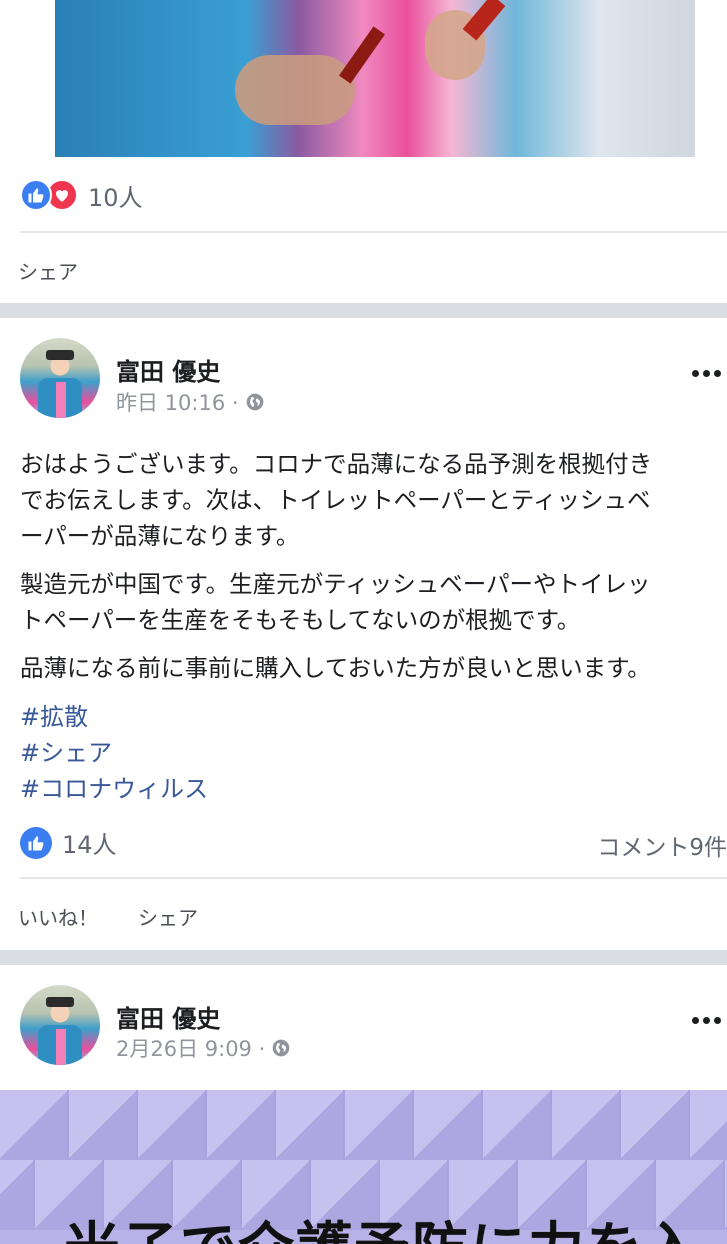 This screenshot has width=727, height=1244. I want to click on post-reactions: 14人, so click(68, 842).